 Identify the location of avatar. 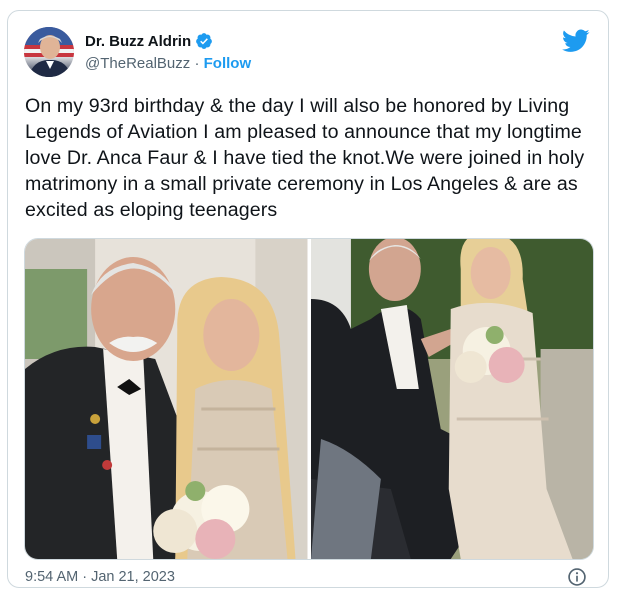
(49, 52).